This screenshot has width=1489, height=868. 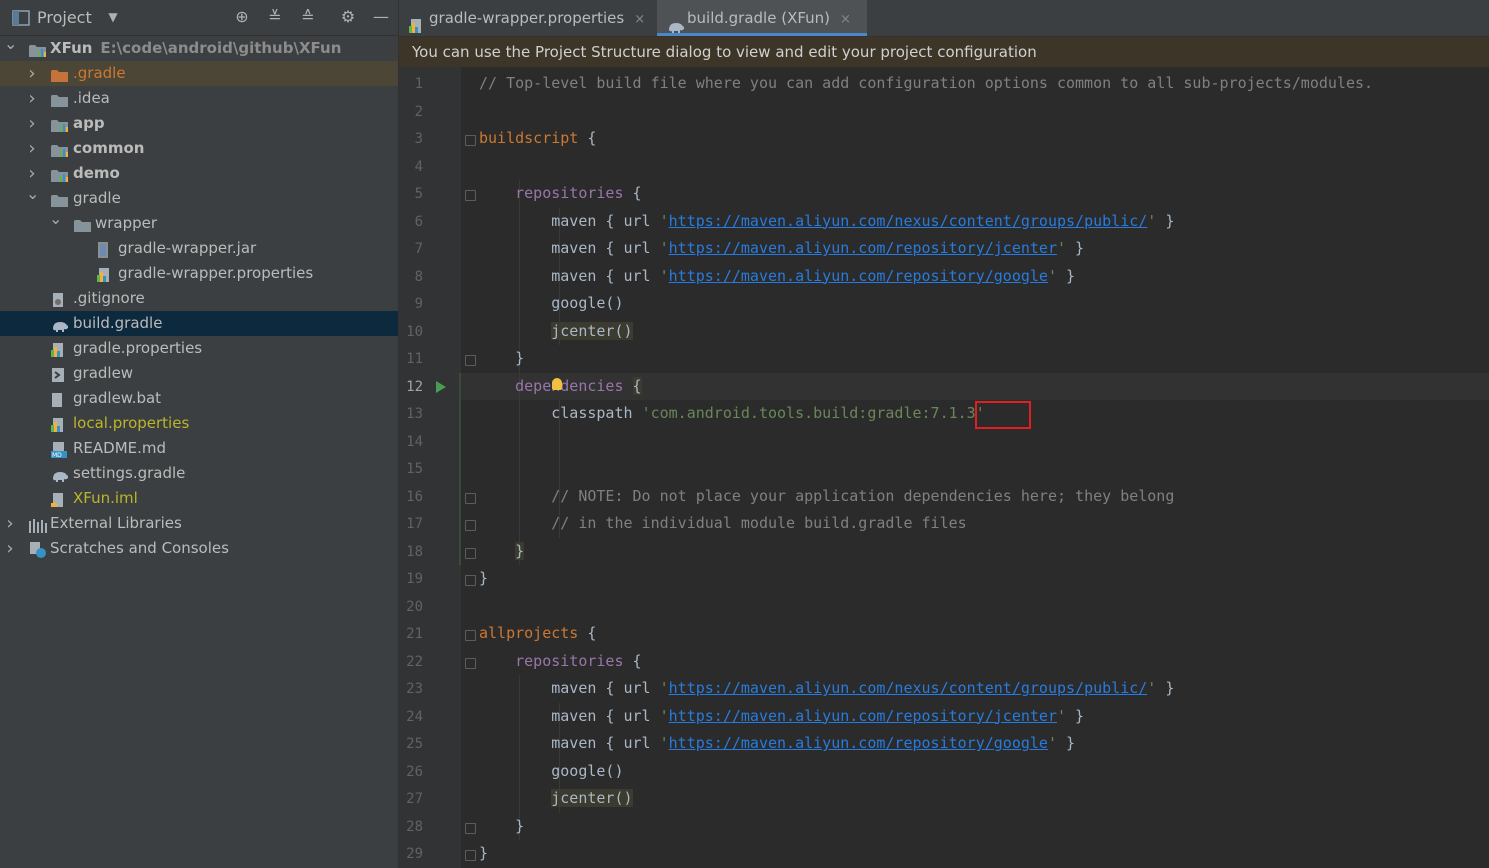 I want to click on gitignore-icon, so click(x=59, y=299).